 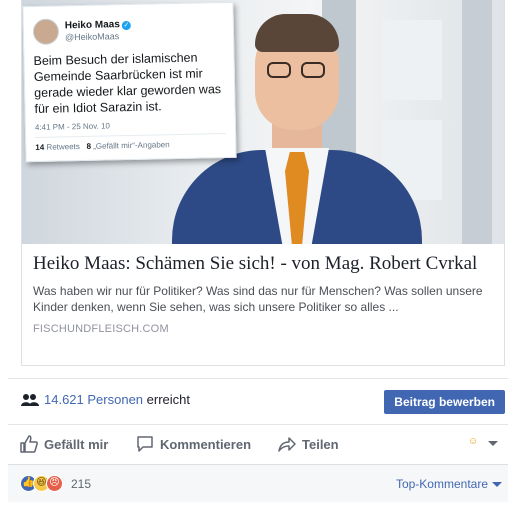 What do you see at coordinates (287, 444) in the screenshot?
I see `share-arrow-icon` at bounding box center [287, 444].